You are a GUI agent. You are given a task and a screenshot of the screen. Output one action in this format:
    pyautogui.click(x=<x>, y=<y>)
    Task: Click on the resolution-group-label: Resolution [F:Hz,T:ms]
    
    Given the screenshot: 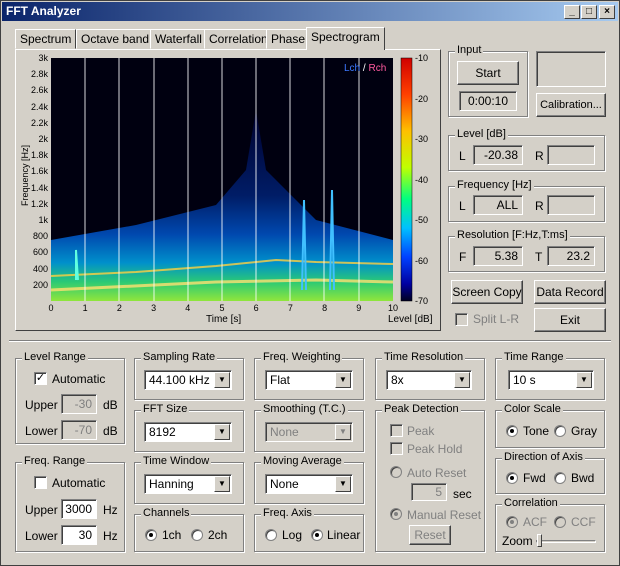 What is the action you would take?
    pyautogui.click(x=512, y=235)
    